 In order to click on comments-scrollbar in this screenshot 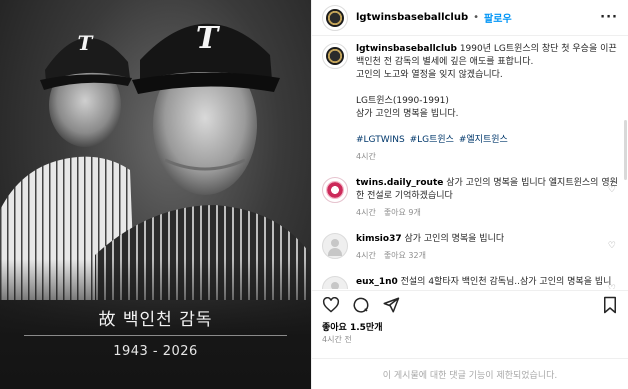, I will do `click(625, 150)`.